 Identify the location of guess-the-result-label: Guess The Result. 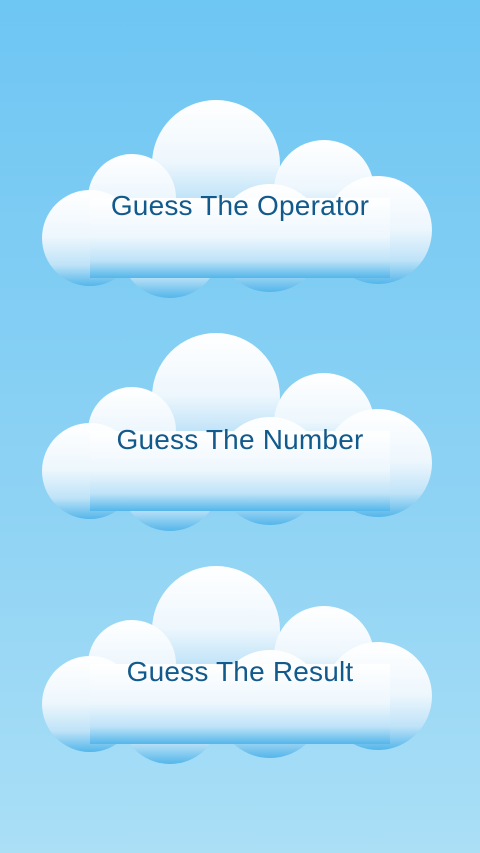
(240, 671).